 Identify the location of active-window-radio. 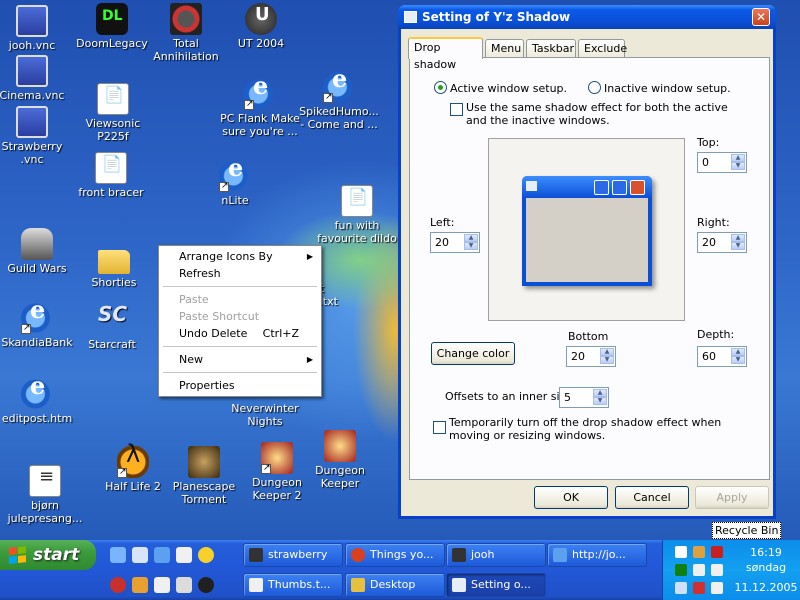
(440, 87).